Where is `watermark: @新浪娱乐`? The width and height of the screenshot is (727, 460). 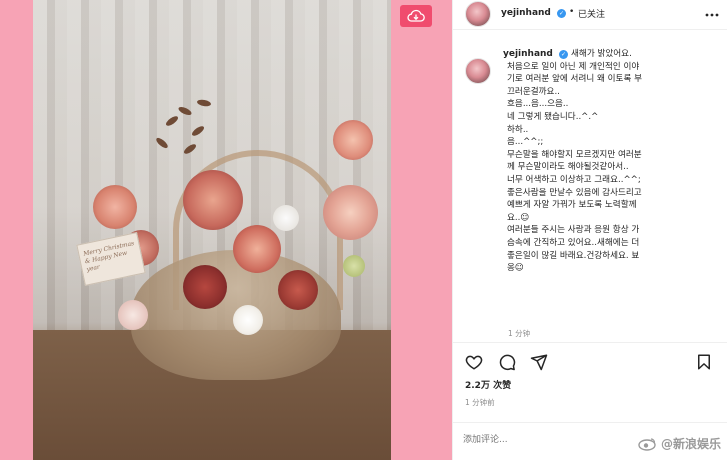 watermark: @新浪娱乐 is located at coordinates (679, 443).